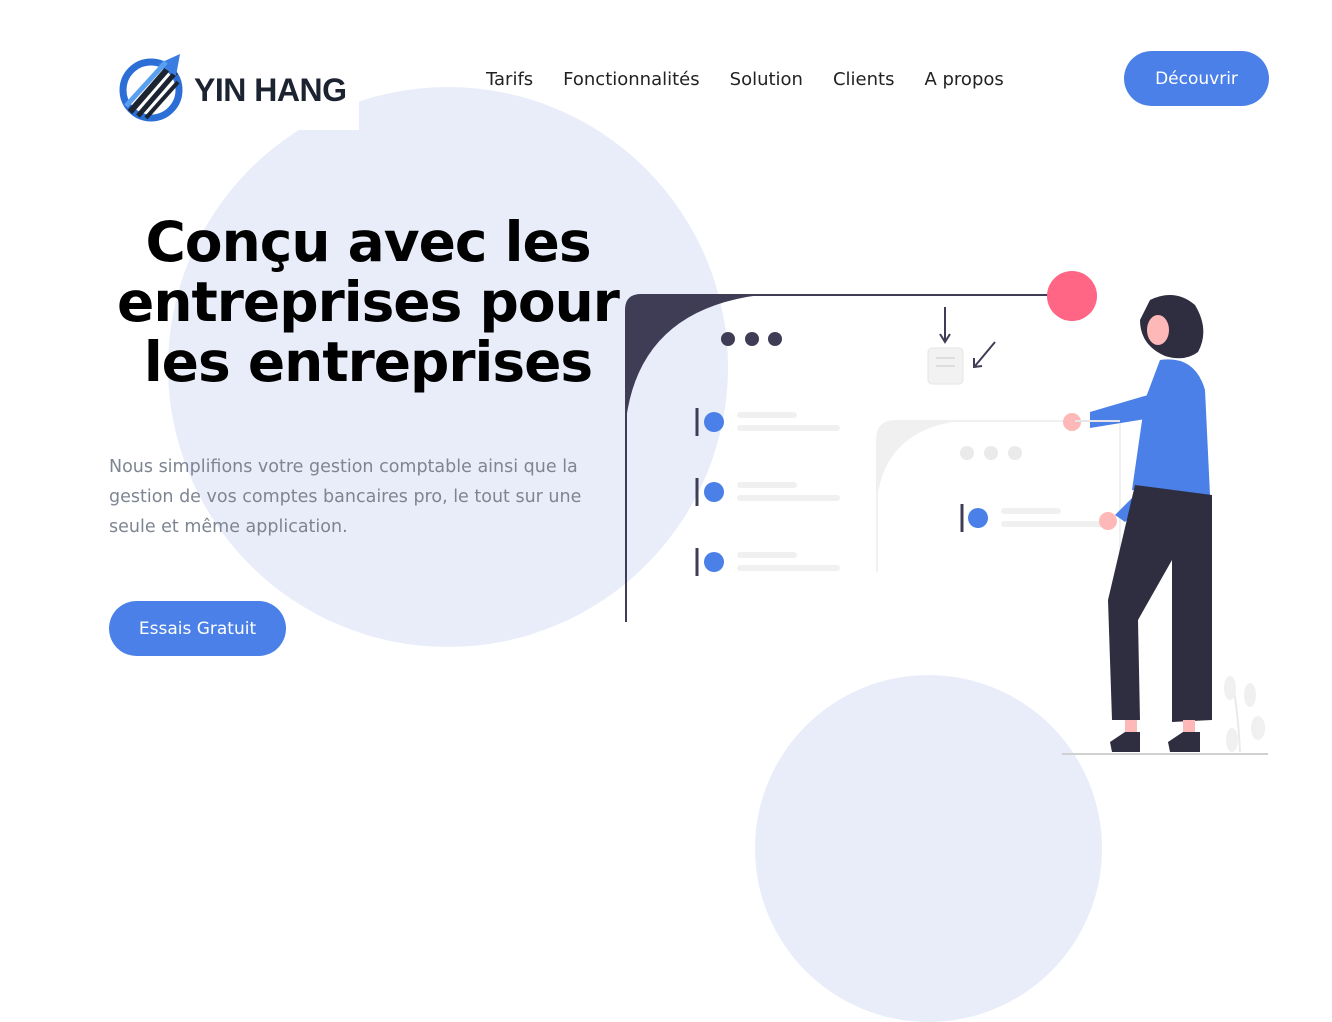 This screenshot has height=1022, width=1332. Describe the element at coordinates (197, 628) in the screenshot. I see `free-trial-button: Essais Gratuit` at that location.